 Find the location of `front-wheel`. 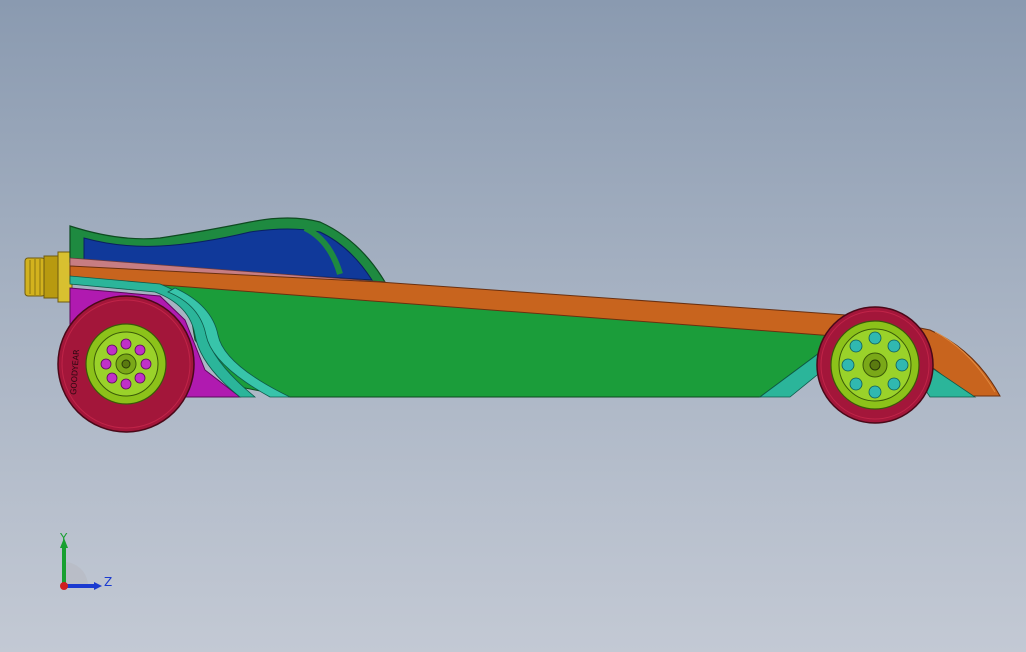

front-wheel is located at coordinates (875, 365).